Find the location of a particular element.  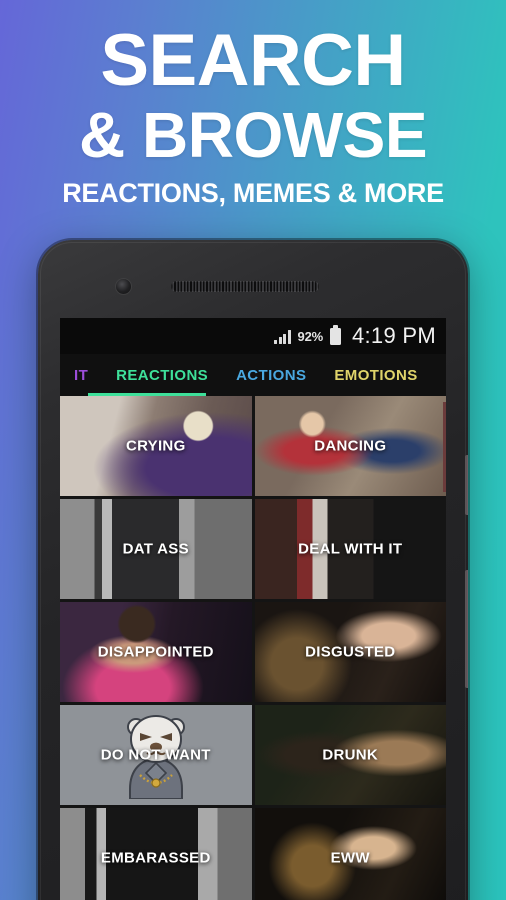

signal-bars-icon is located at coordinates (282, 336).